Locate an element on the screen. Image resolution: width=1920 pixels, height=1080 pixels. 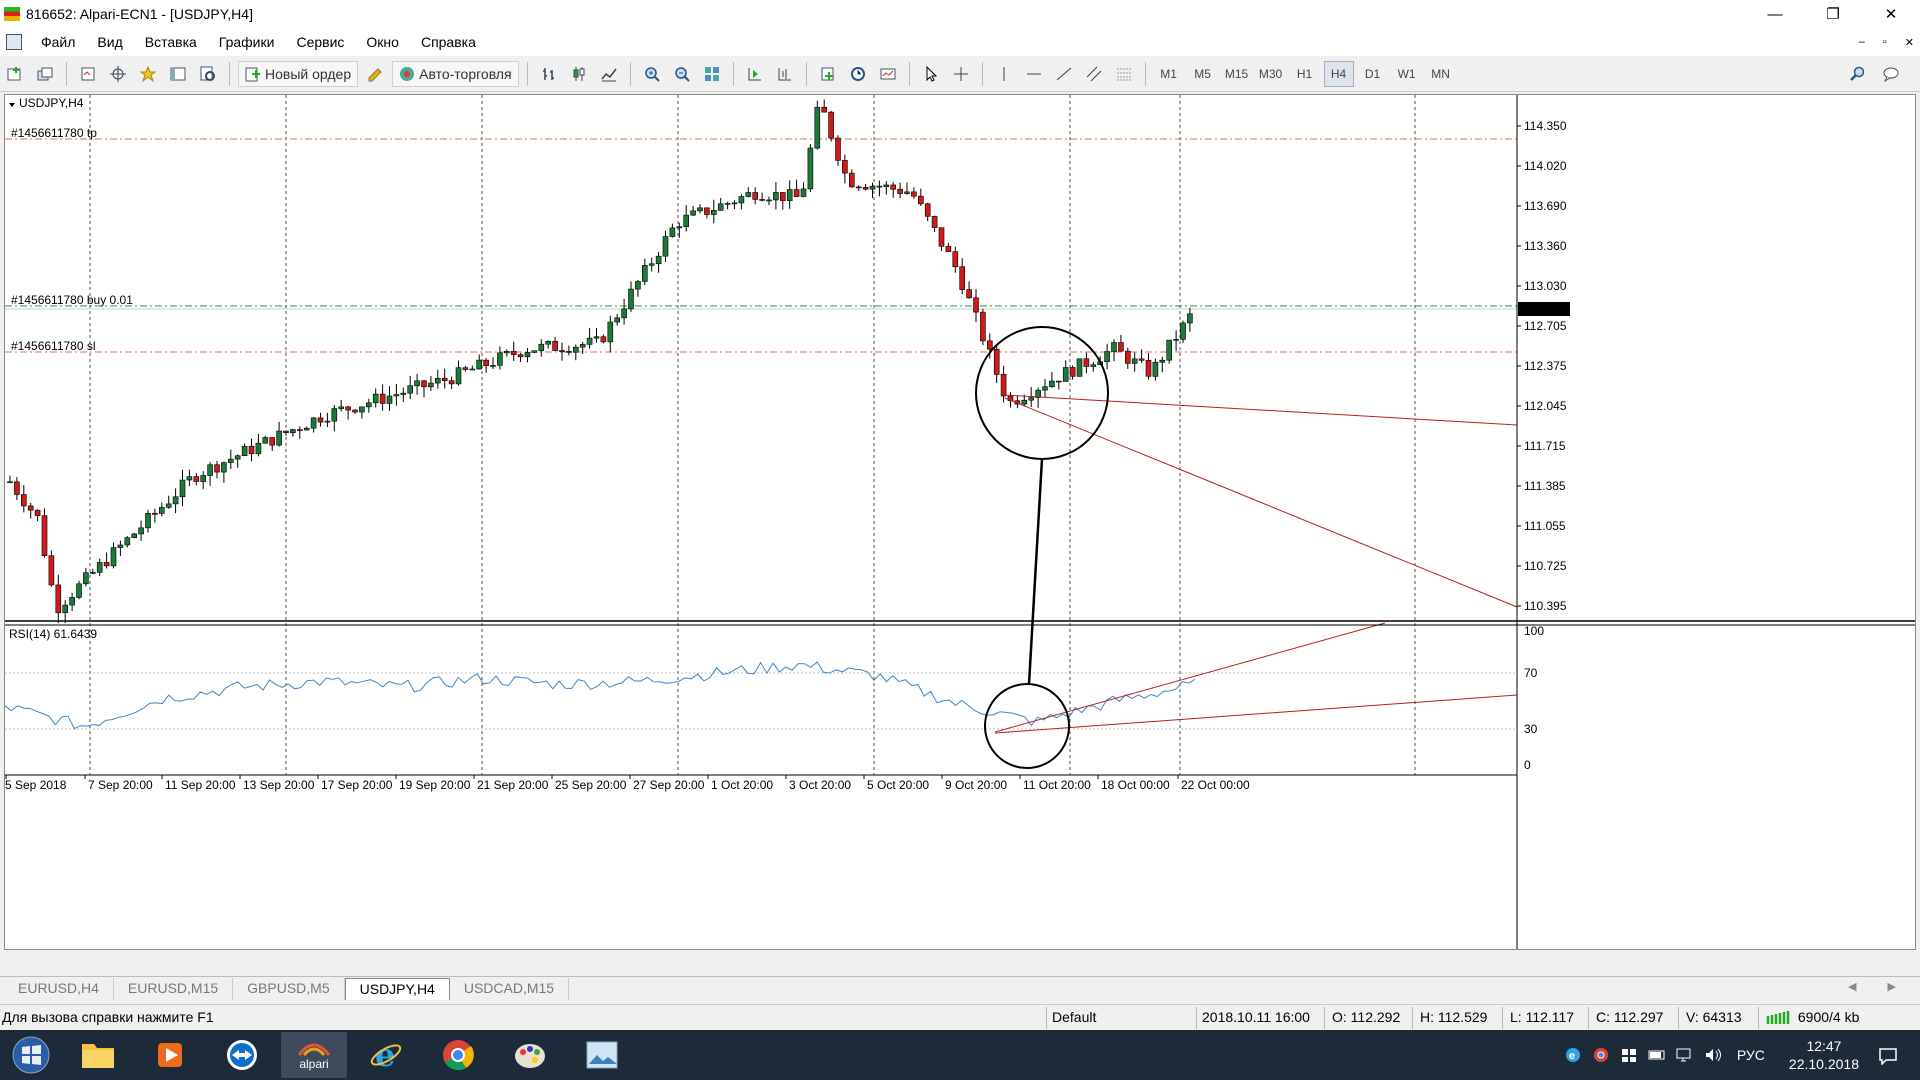
taskbar-photos is located at coordinates (602, 1055).